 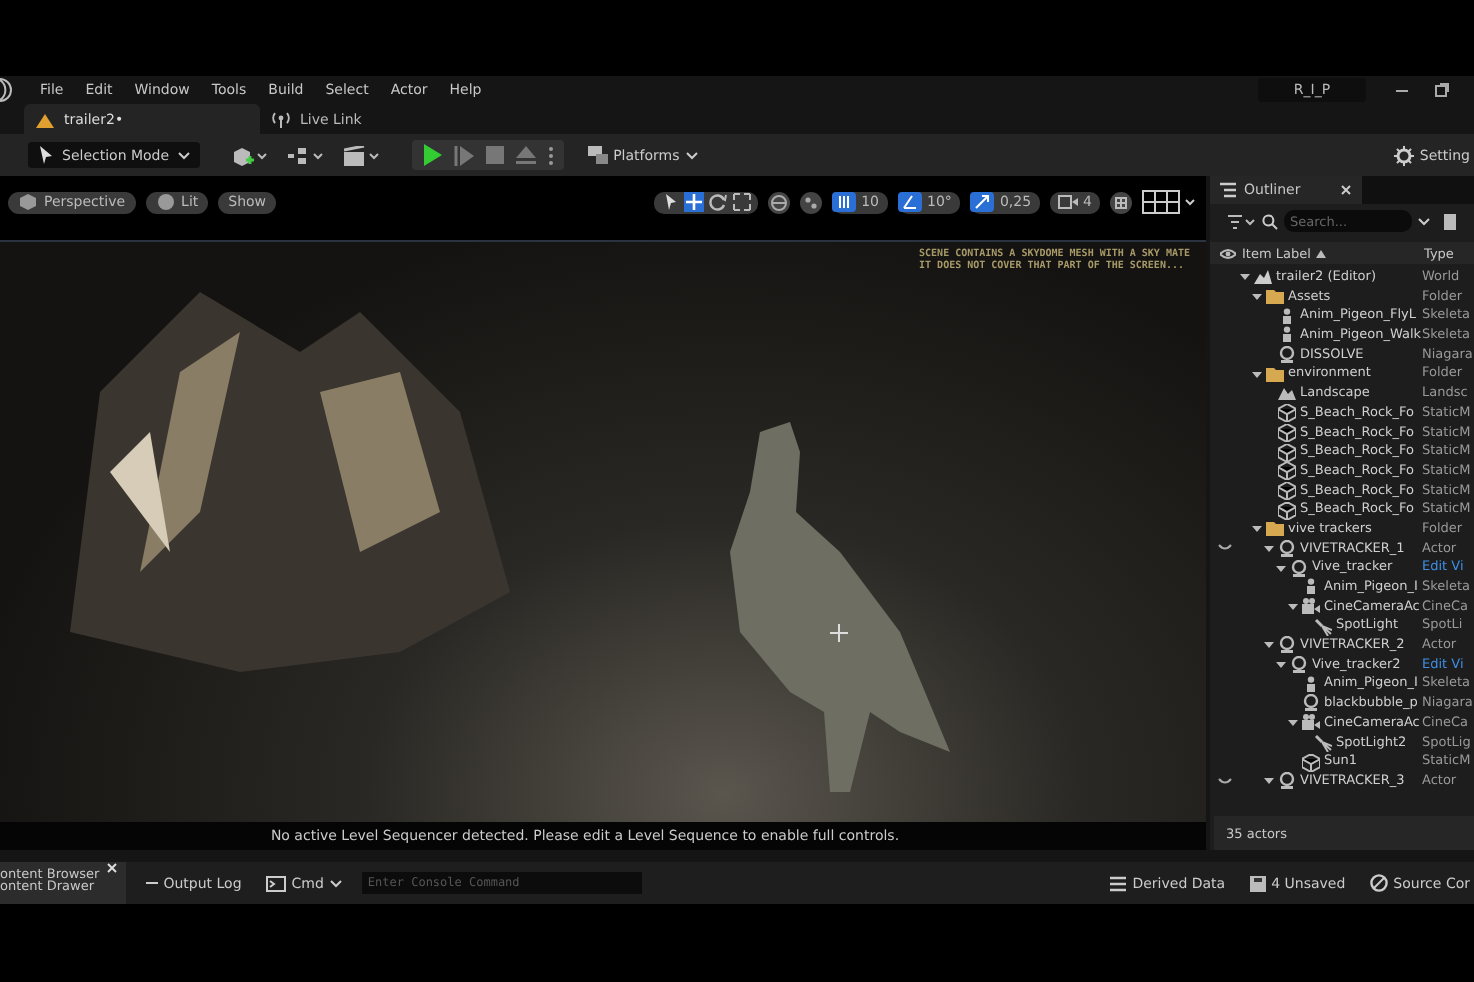 What do you see at coordinates (839, 633) in the screenshot?
I see `crosshair-icon` at bounding box center [839, 633].